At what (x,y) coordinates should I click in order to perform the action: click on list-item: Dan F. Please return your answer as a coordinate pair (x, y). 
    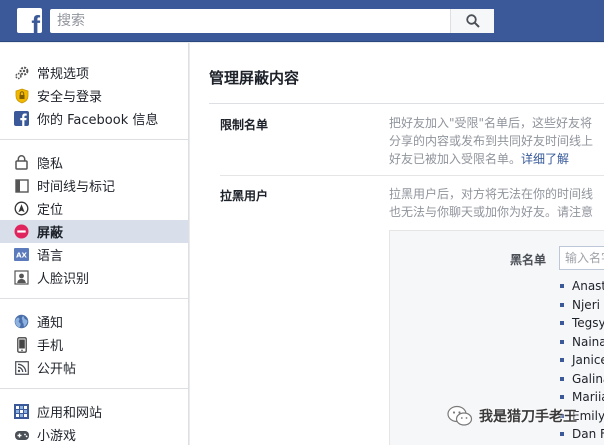
    Looking at the image, I should click on (582, 434).